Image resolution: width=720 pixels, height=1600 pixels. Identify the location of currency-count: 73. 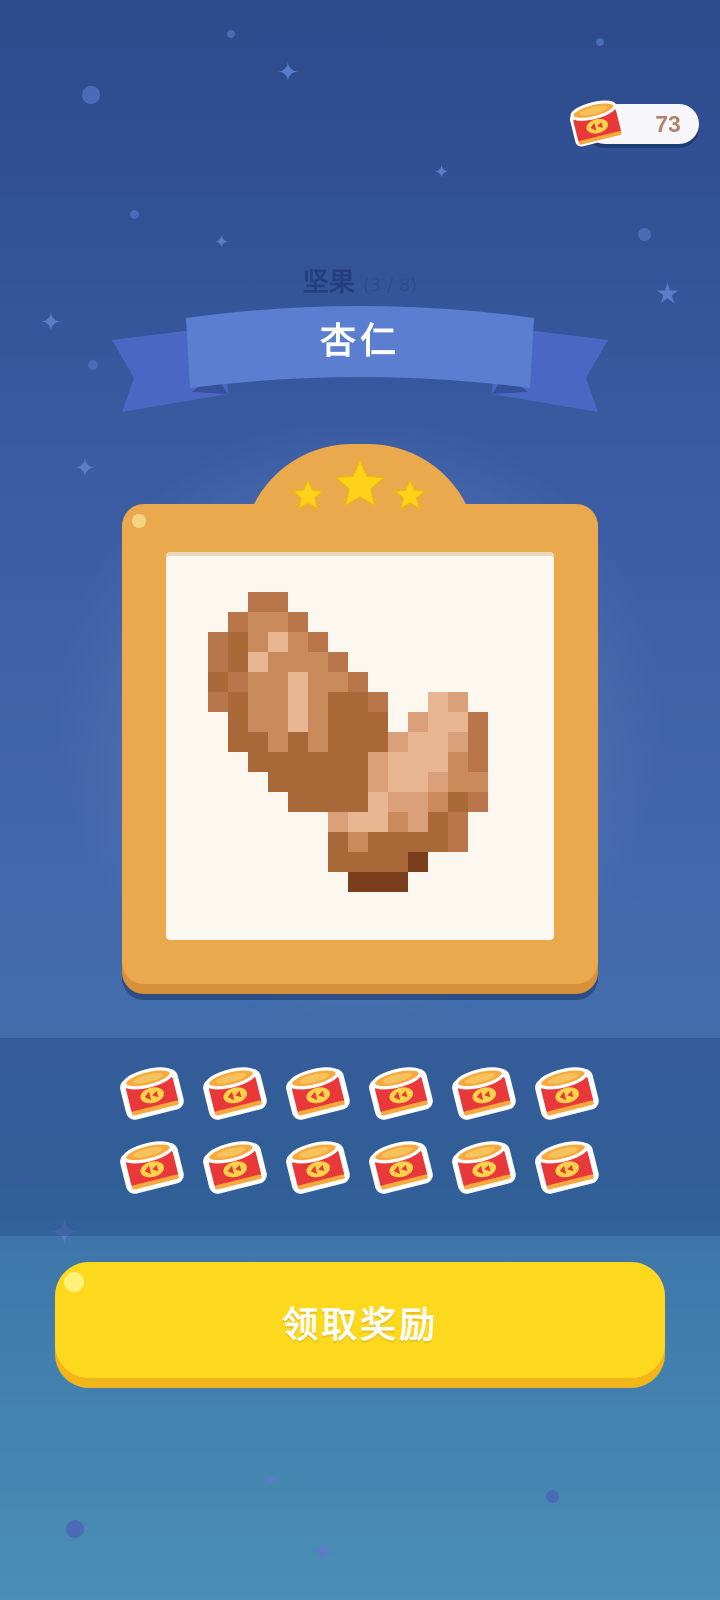
(668, 124).